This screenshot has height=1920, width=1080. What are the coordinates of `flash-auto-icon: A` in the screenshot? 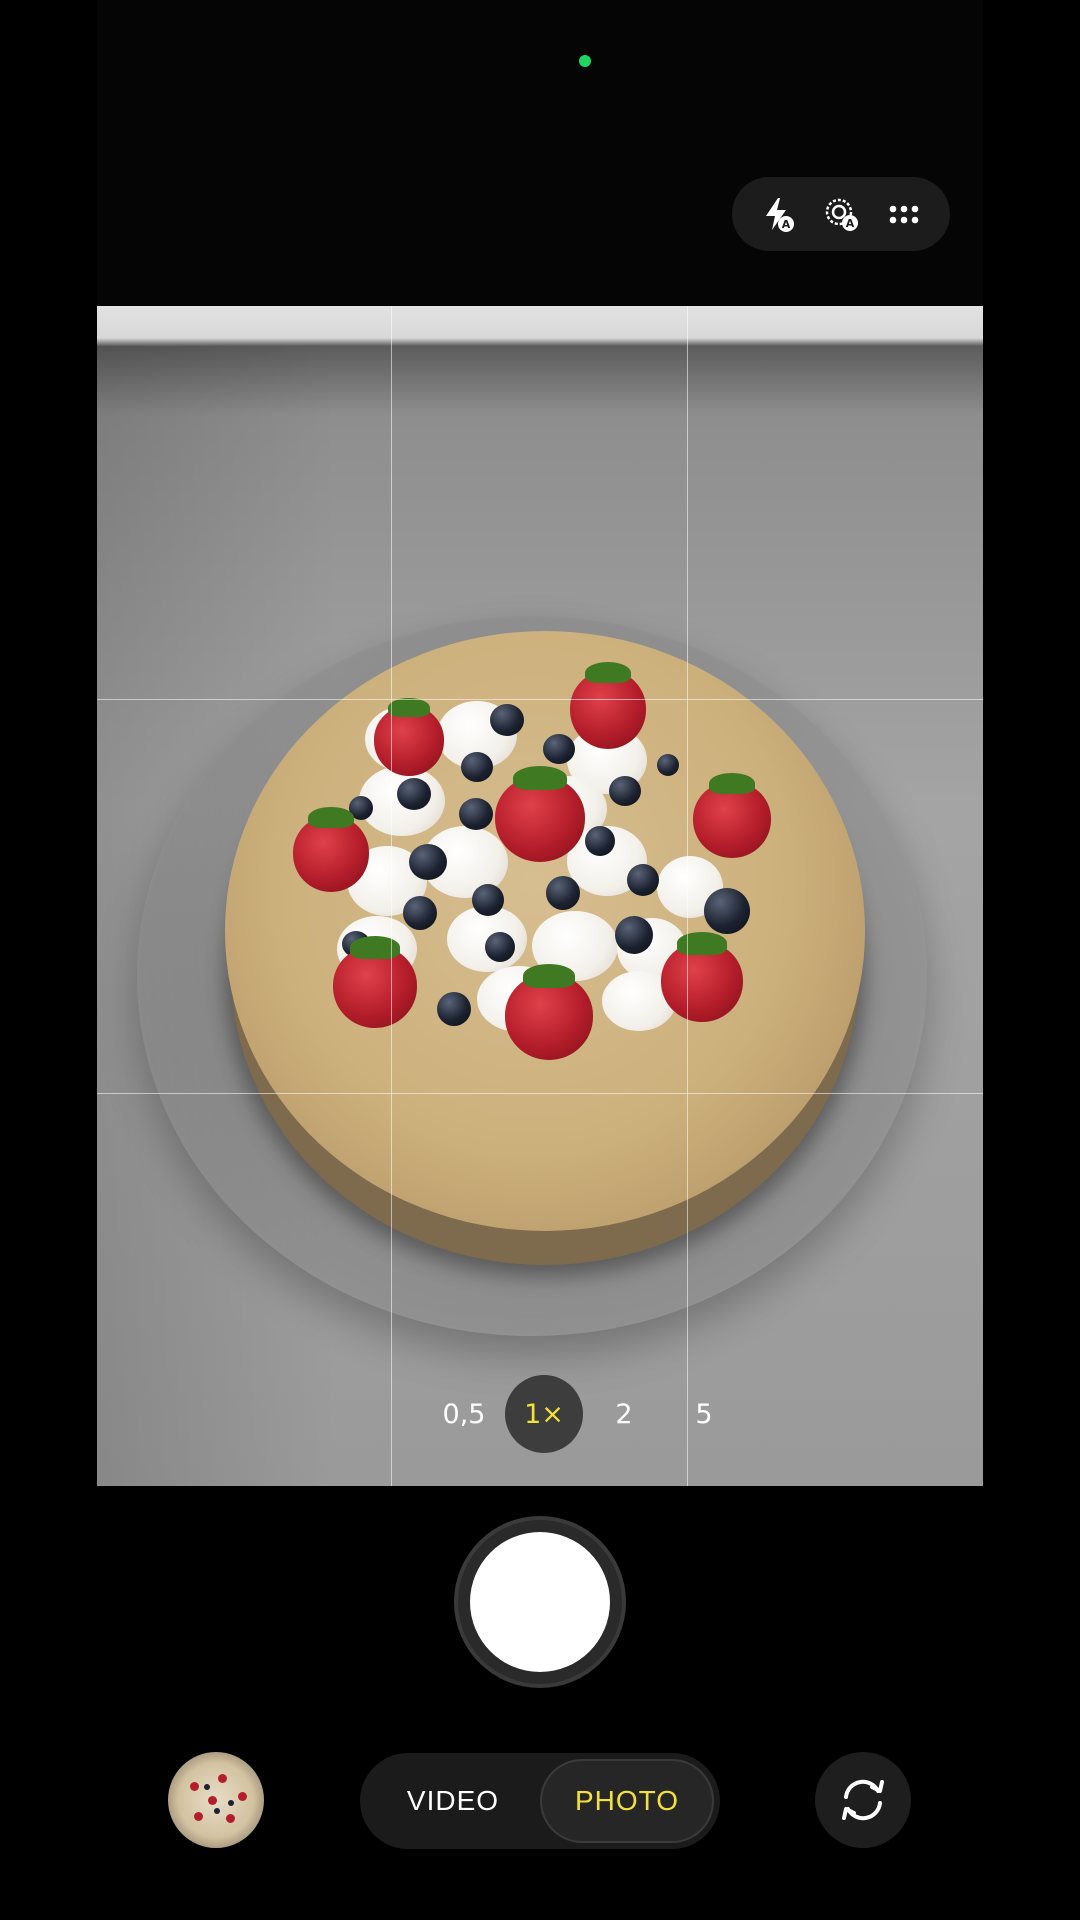 It's located at (779, 215).